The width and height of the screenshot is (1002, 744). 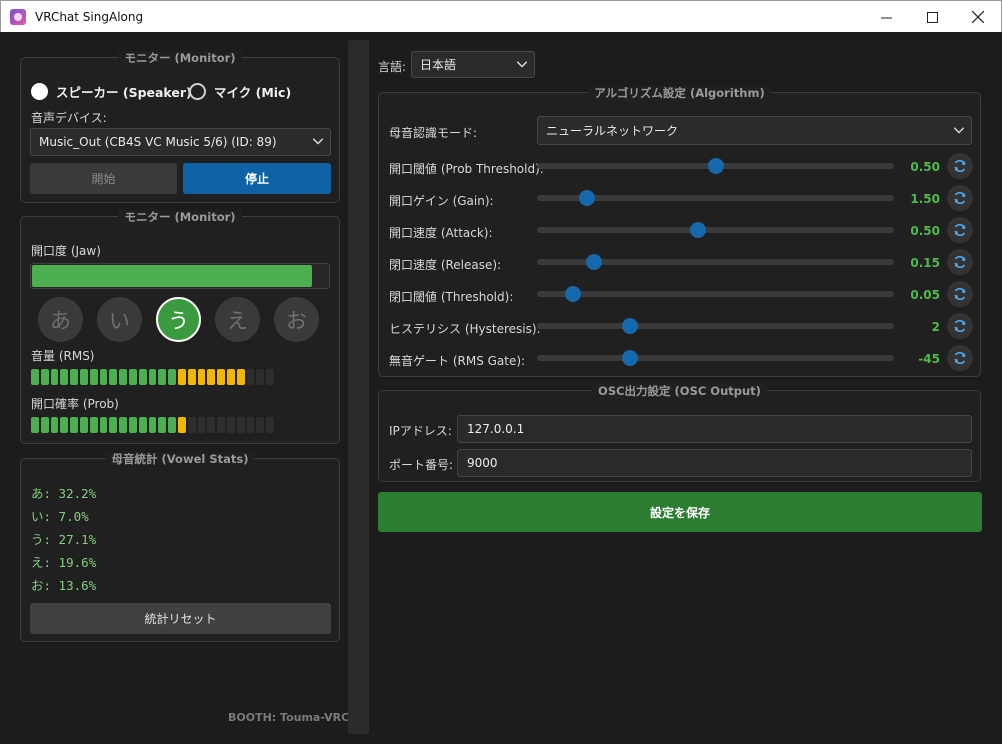 I want to click on vowel-stat-line: う: 27.1%, so click(x=64, y=539).